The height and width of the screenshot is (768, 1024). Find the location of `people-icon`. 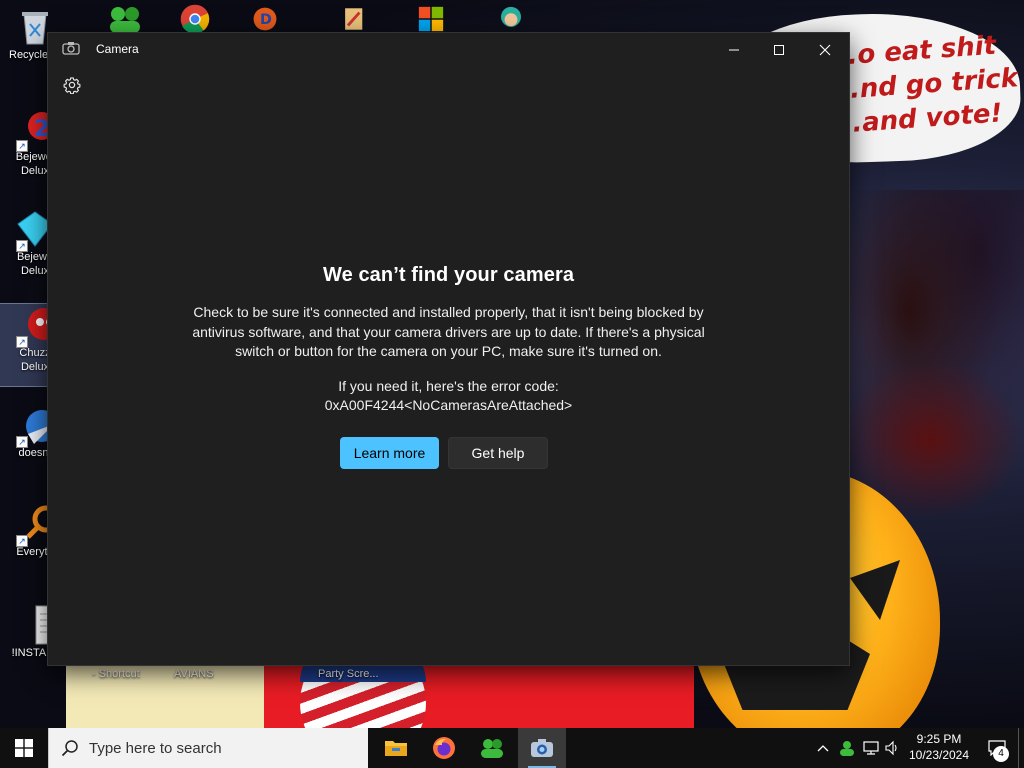

people-icon is located at coordinates (492, 748).